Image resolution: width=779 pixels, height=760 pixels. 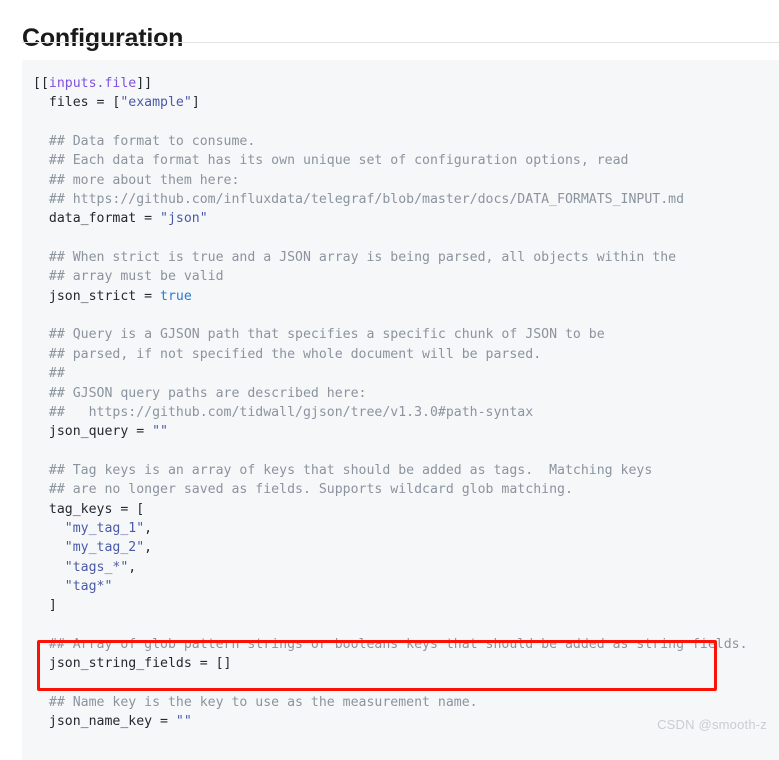 I want to click on code-line: json_strict = true, so click(x=406, y=296).